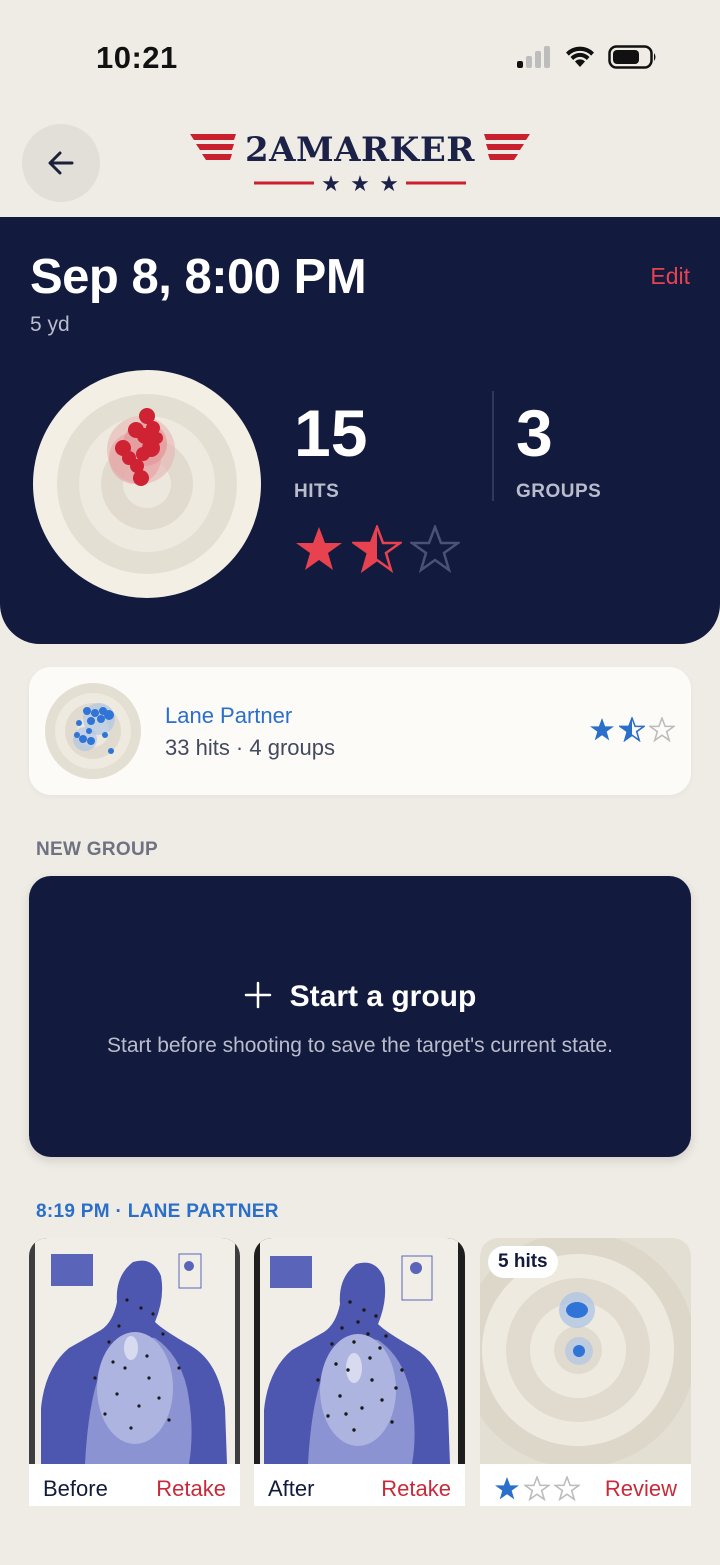 The image size is (720, 1565). What do you see at coordinates (534, 433) in the screenshot?
I see `groups-count: 3` at bounding box center [534, 433].